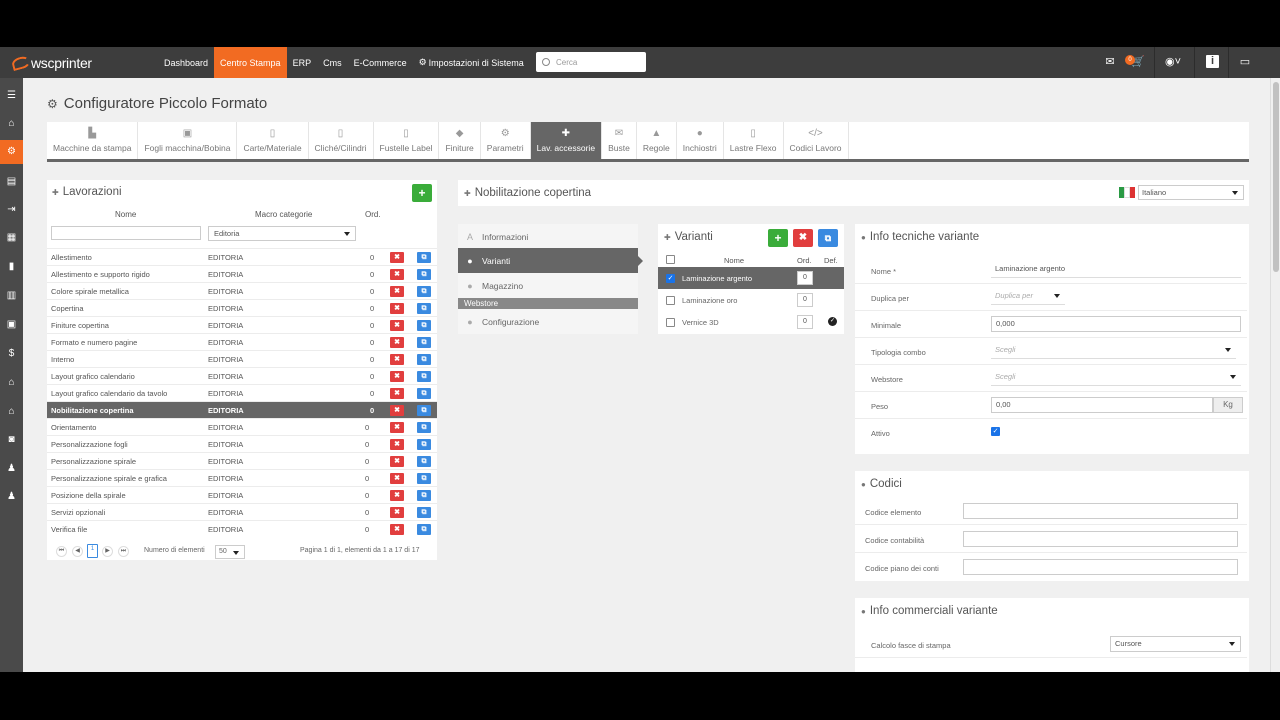 The image size is (1280, 720). Describe the element at coordinates (422, 193) in the screenshot. I see `add-lavorazione-button: +` at that location.